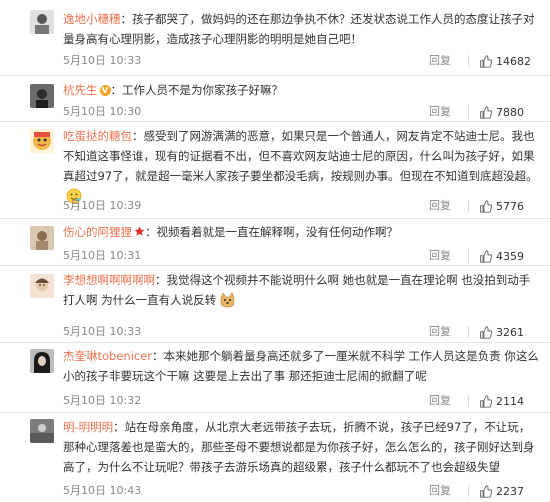 The image size is (550, 502). What do you see at coordinates (302, 61) in the screenshot?
I see `comment-meta: 5月10日 10:33 回复 14682` at bounding box center [302, 61].